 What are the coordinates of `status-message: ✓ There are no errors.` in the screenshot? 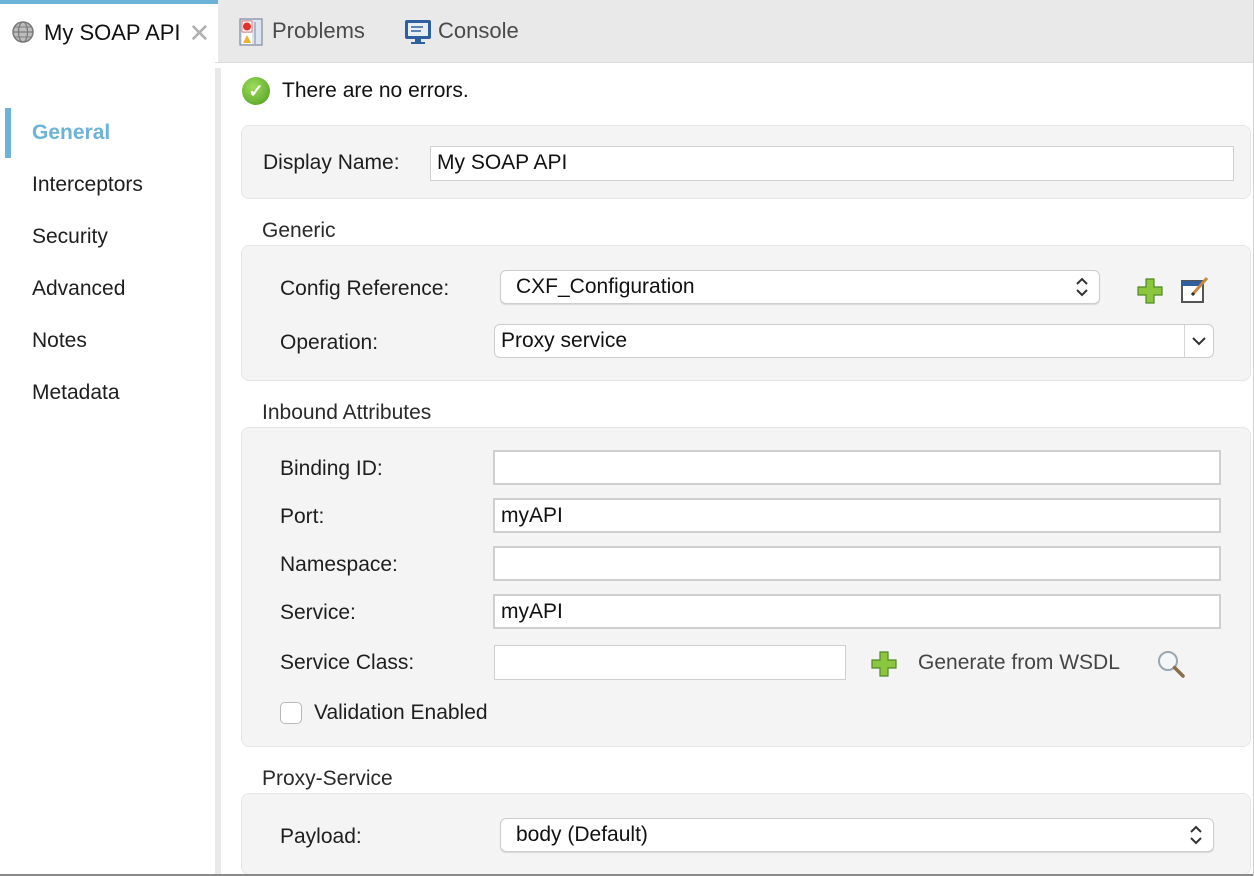 It's located at (355, 91).